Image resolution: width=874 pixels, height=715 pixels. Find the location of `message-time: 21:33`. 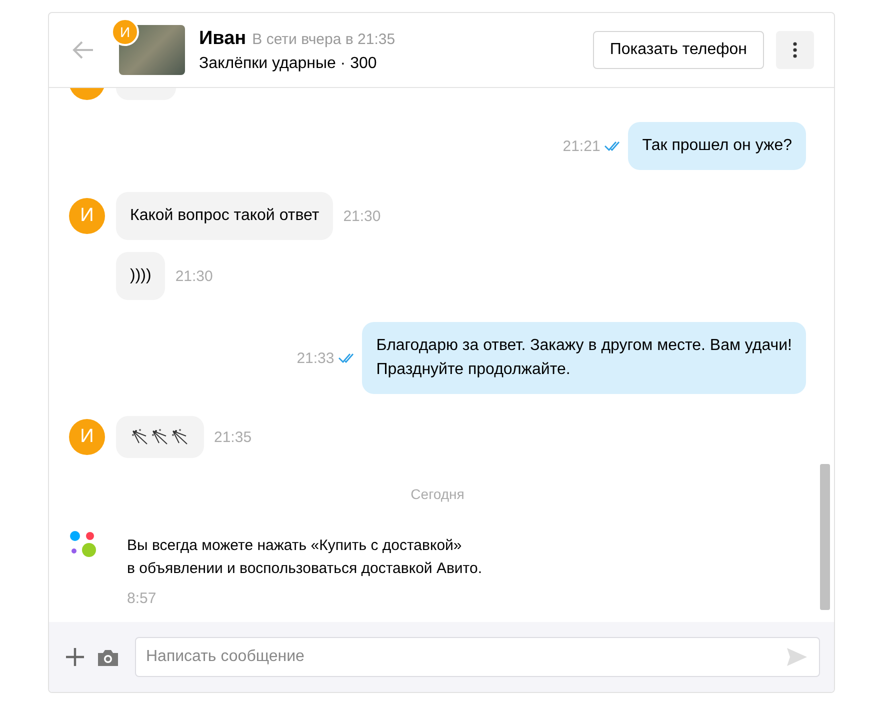

message-time: 21:33 is located at coordinates (315, 358).